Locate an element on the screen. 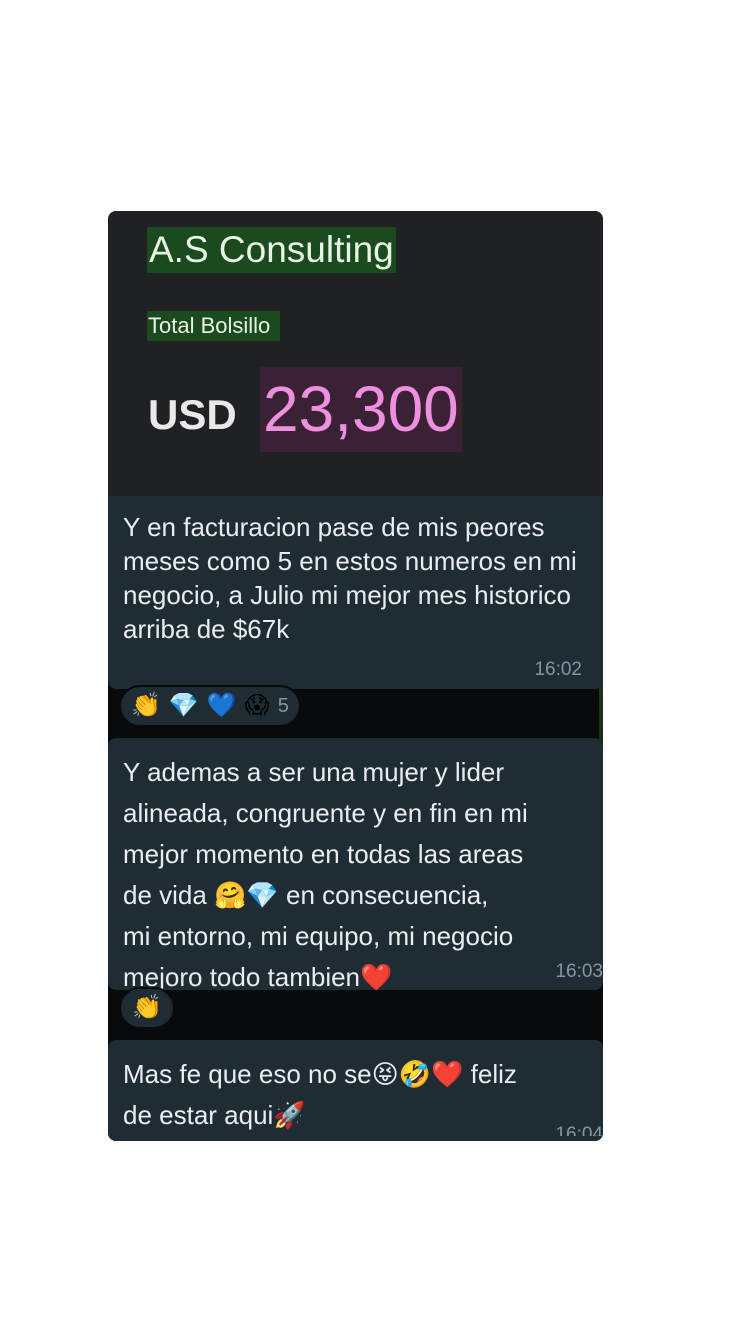 The width and height of the screenshot is (750, 1344). message-line: de estar aqui🚀 is located at coordinates (214, 1115).